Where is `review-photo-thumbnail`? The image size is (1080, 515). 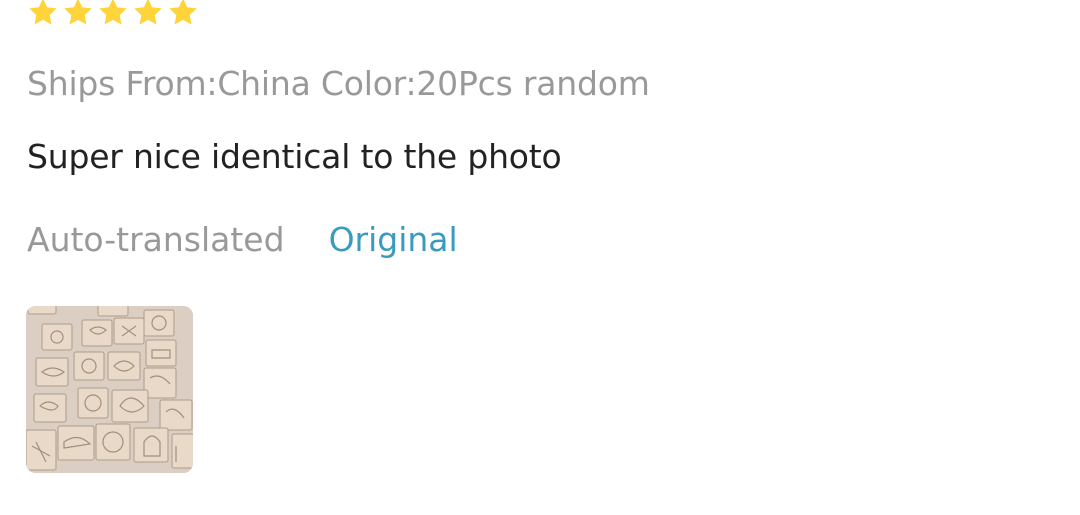
review-photo-thumbnail is located at coordinates (109, 389).